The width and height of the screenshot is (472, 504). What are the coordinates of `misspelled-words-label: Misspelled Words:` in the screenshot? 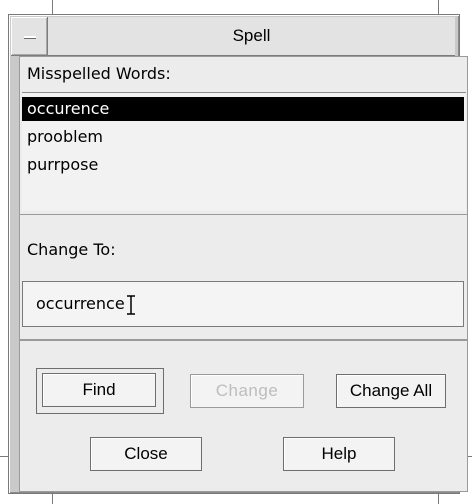 It's located at (99, 73).